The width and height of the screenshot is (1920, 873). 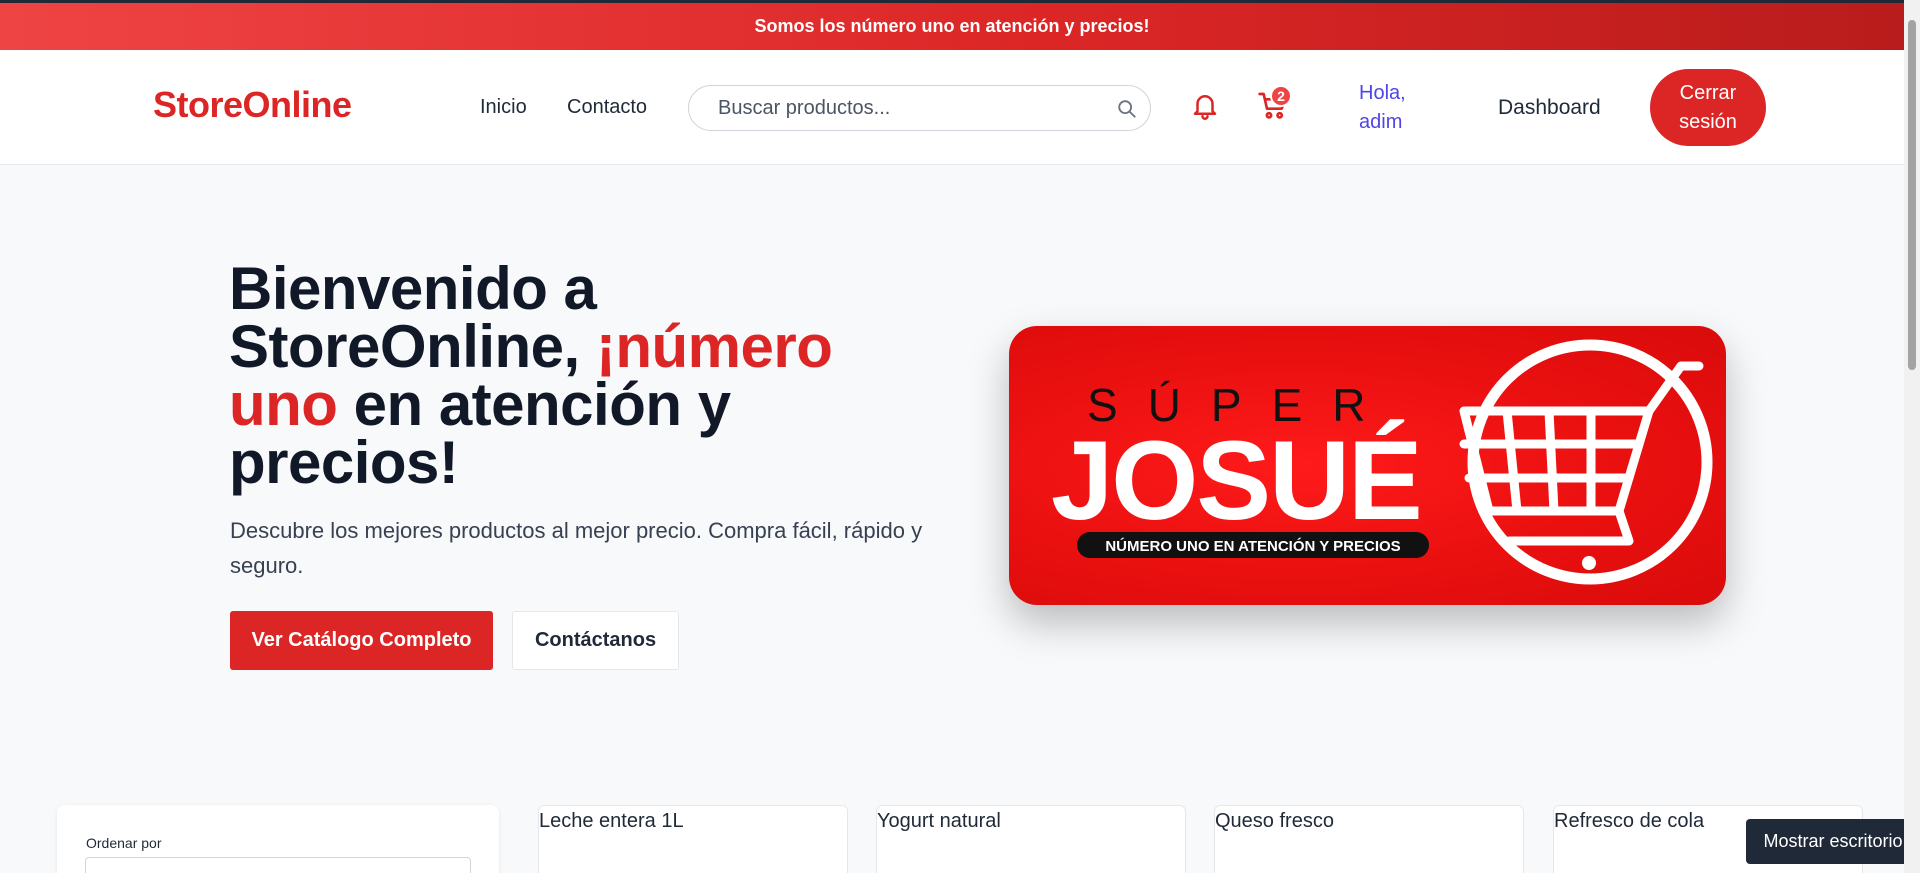 I want to click on hero-title-part1: Bienvenido a StoreOnline,, so click(x=413, y=317).